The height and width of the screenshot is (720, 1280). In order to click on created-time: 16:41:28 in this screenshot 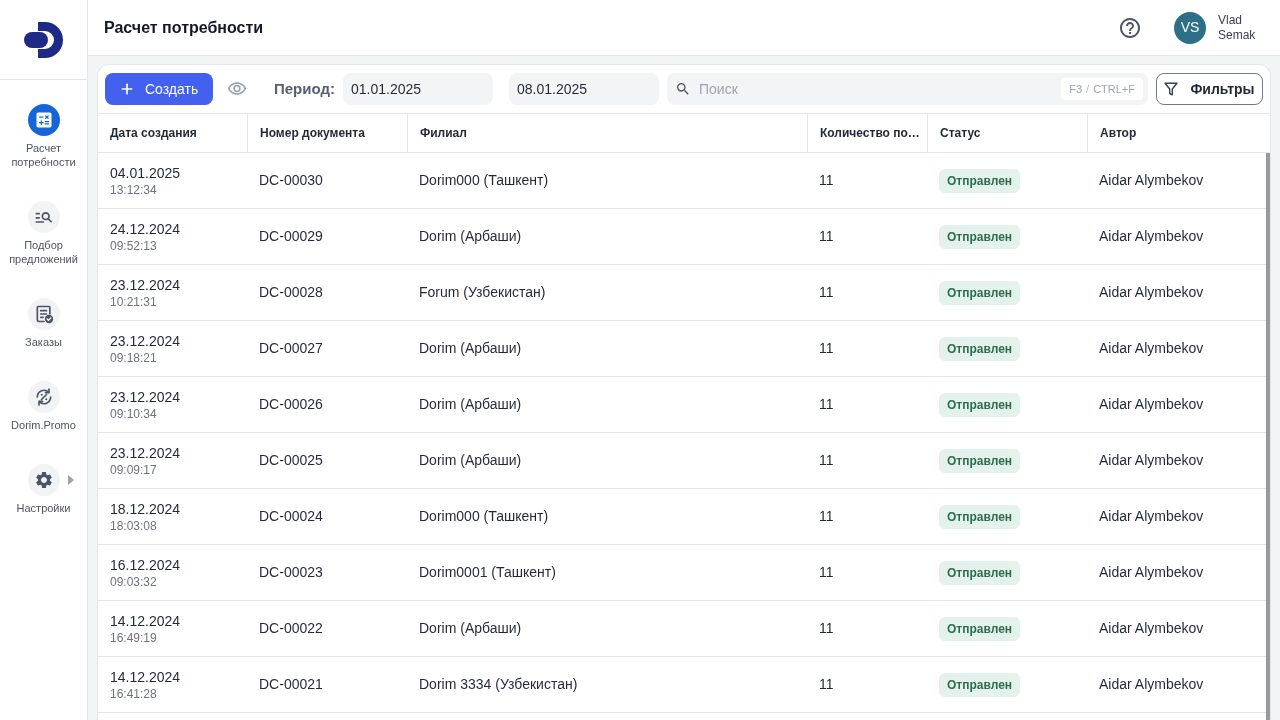, I will do `click(134, 693)`.